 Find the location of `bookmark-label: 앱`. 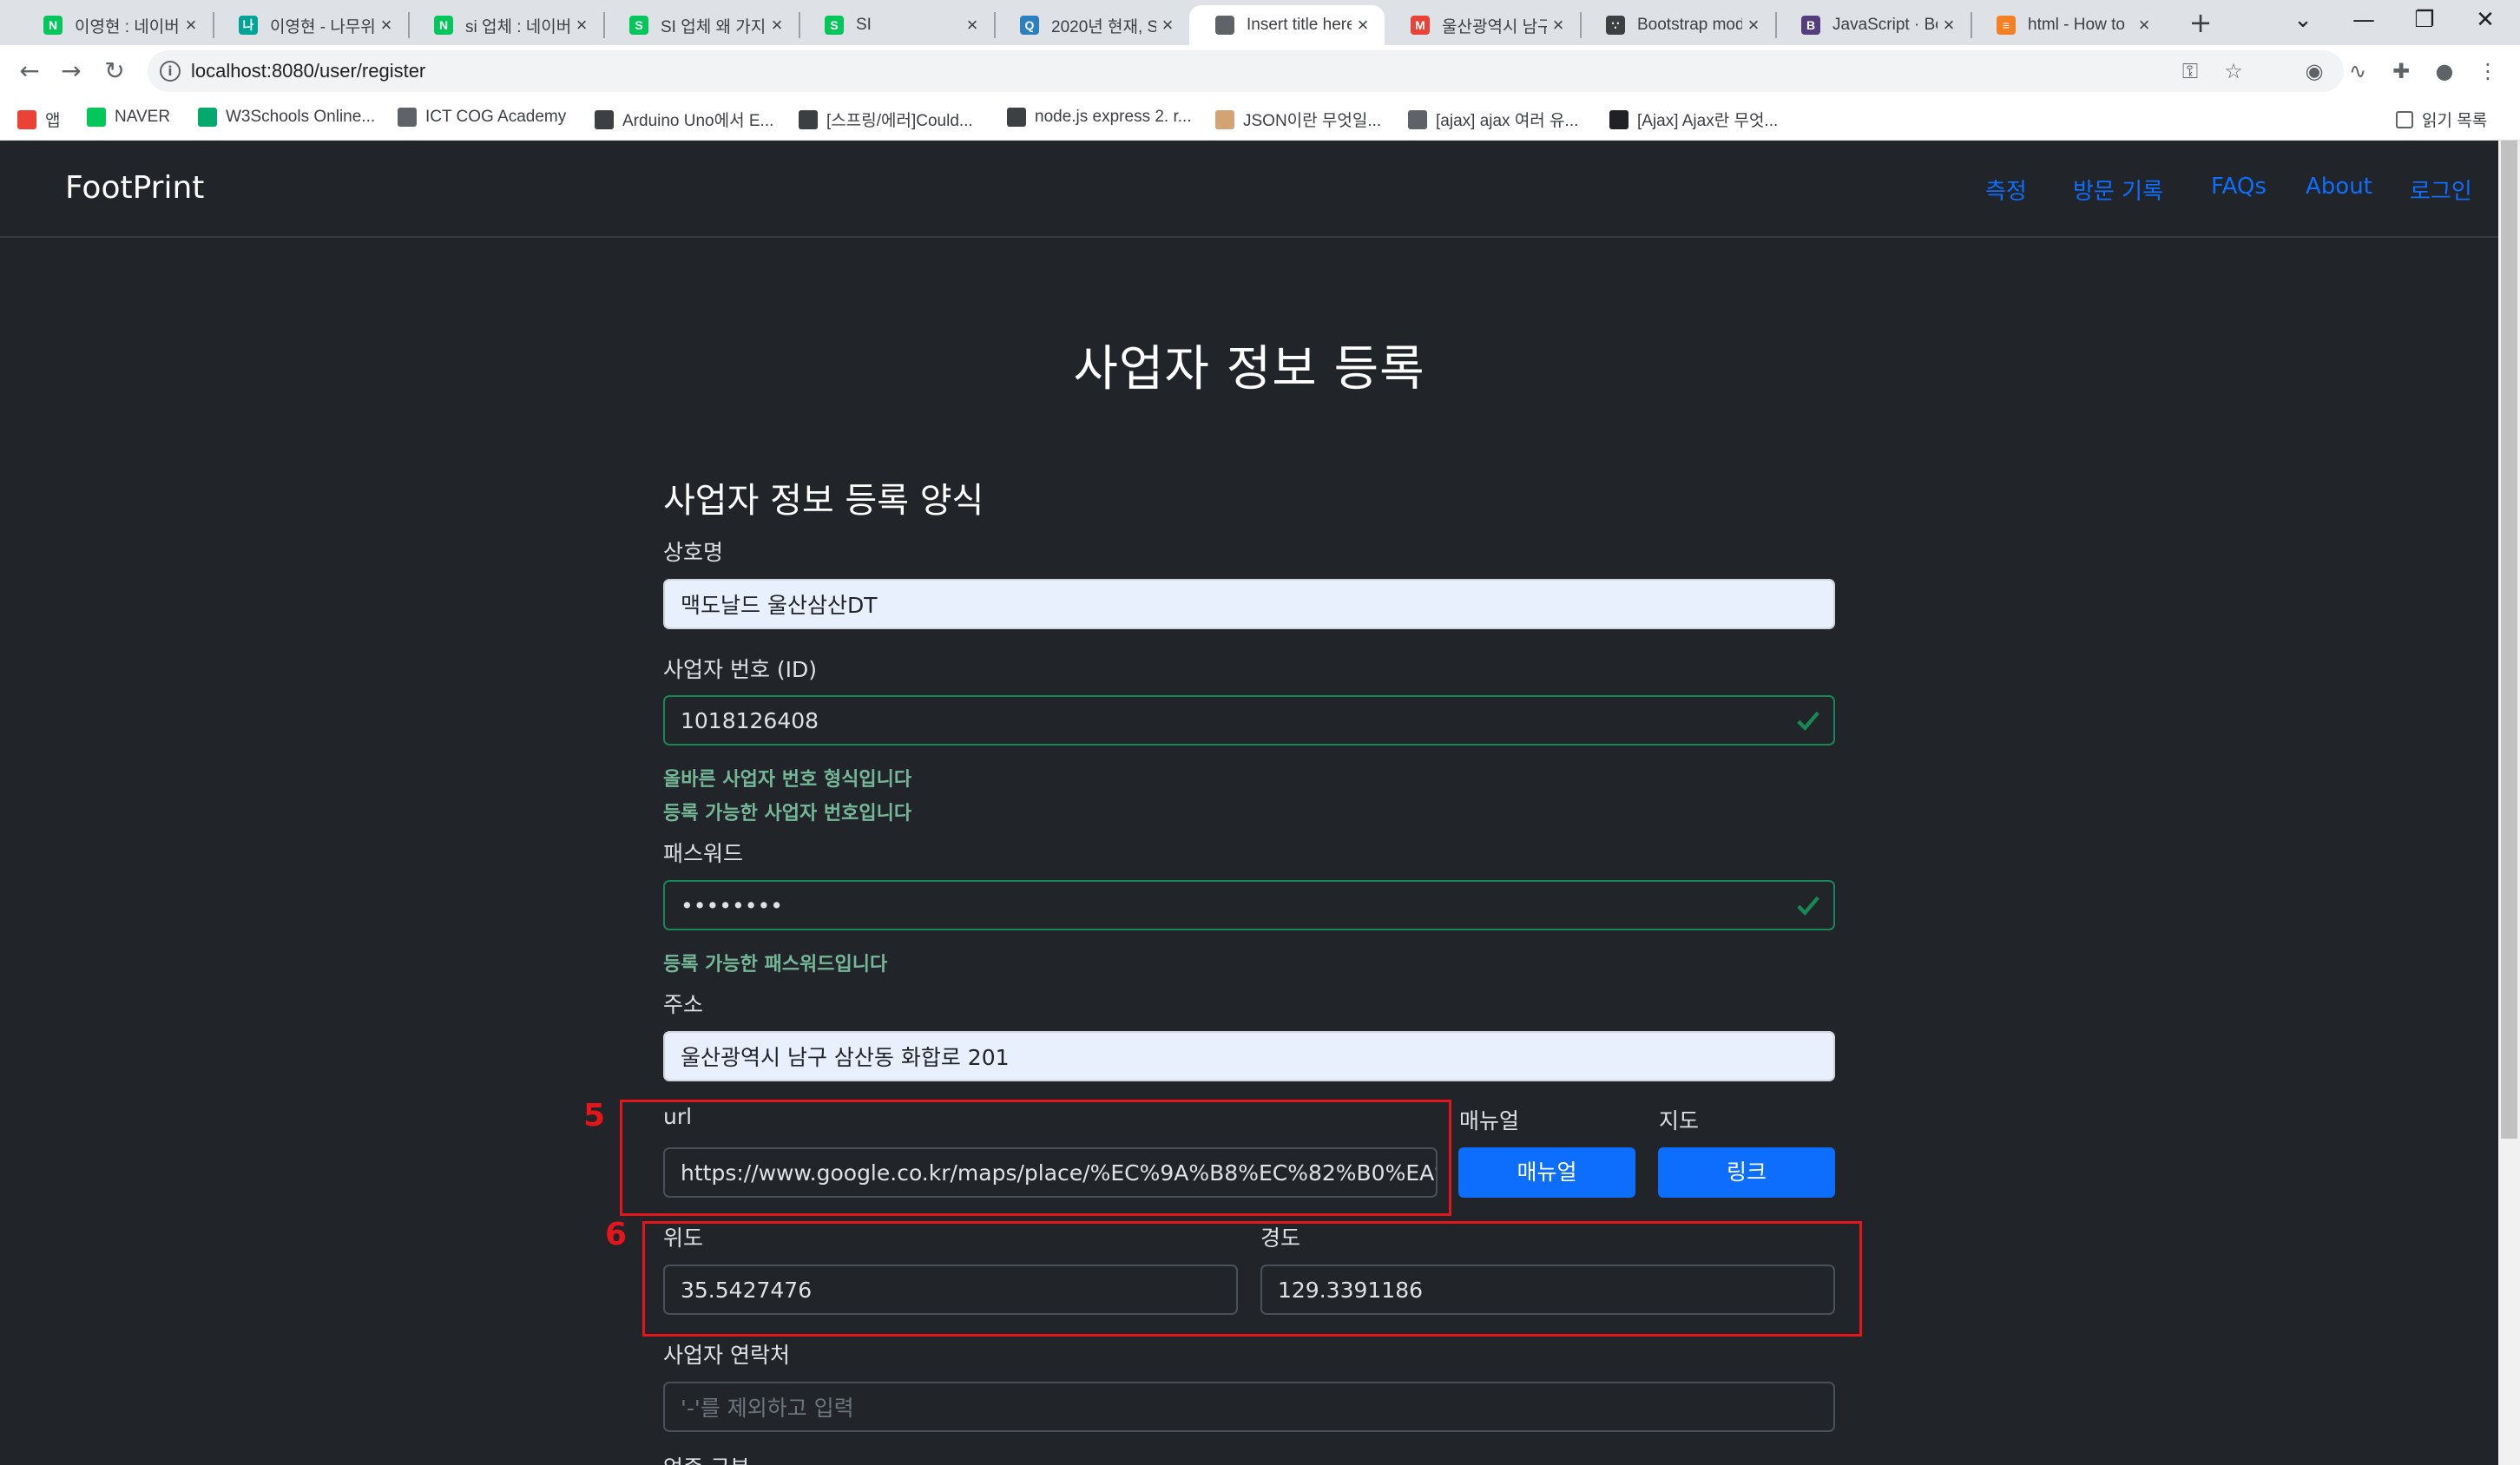

bookmark-label: 앱 is located at coordinates (53, 121).